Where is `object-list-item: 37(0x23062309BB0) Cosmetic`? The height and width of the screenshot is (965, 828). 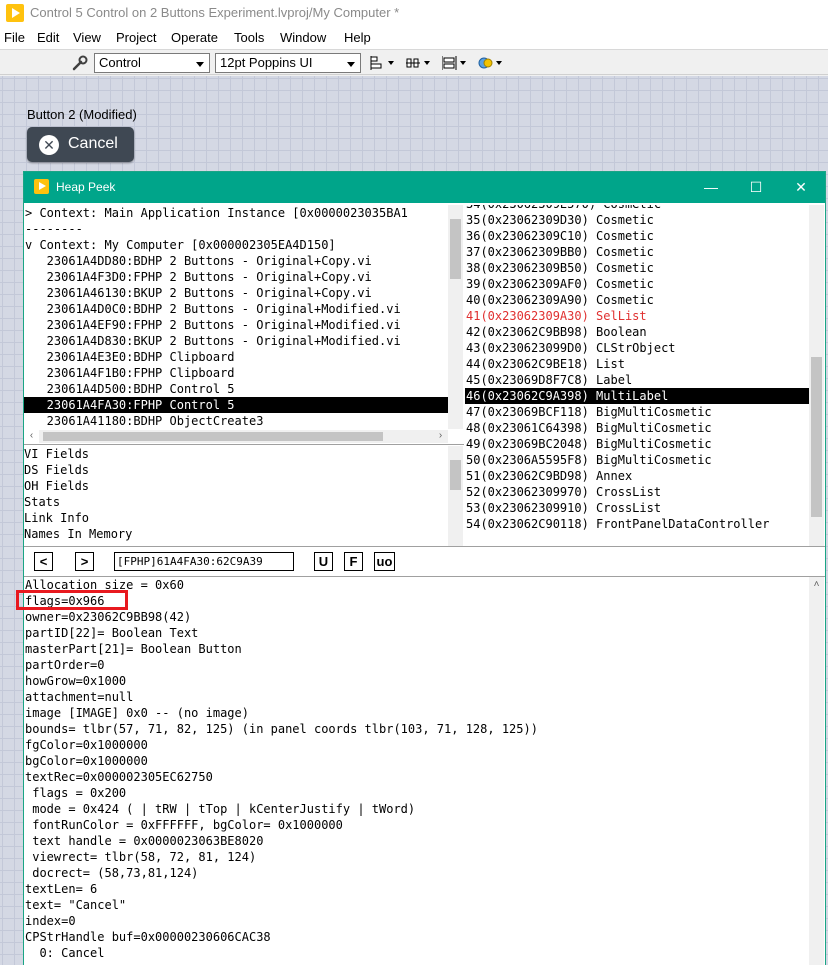
object-list-item: 37(0x23062309BB0) Cosmetic is located at coordinates (637, 252).